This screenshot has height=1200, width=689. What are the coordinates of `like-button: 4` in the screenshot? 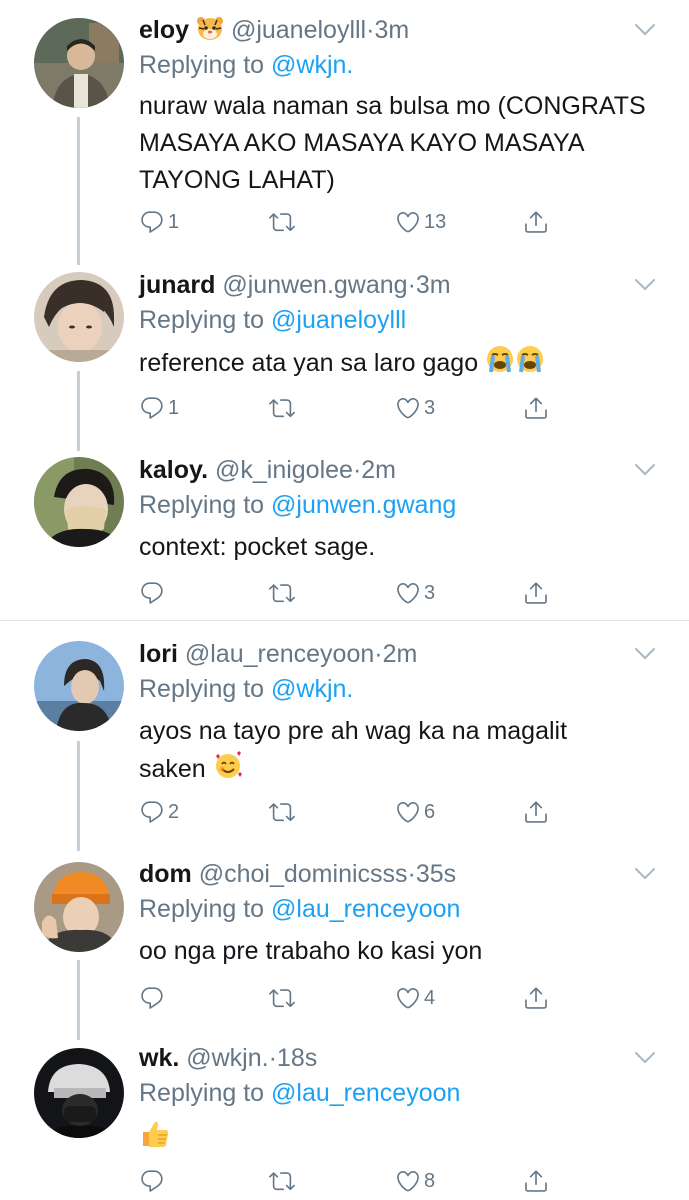 It's located at (415, 998).